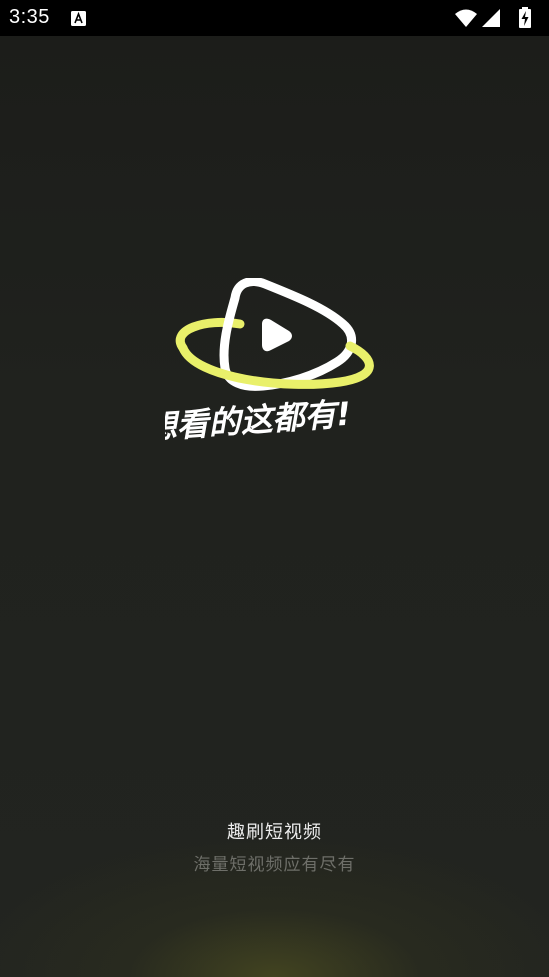 This screenshot has height=977, width=549. I want to click on logo-tagline: 想看的这都有!, so click(258, 421).